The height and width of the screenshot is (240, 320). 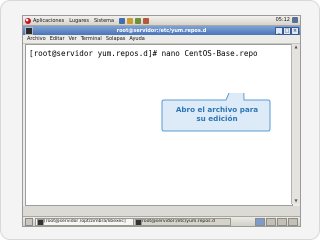 I want to click on menu-aplicaciones: Aplicaciones, so click(x=48, y=21).